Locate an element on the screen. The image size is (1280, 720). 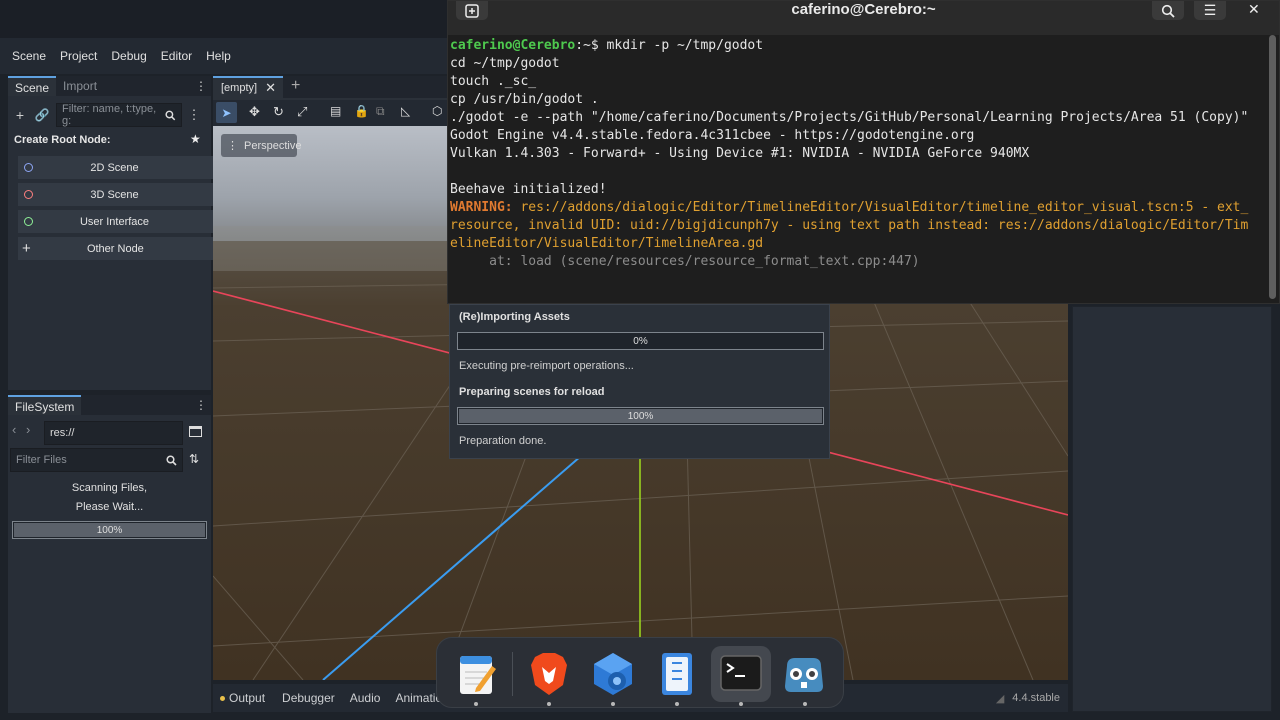
hamburger-menu-icon: ☰ is located at coordinates (1210, 10).